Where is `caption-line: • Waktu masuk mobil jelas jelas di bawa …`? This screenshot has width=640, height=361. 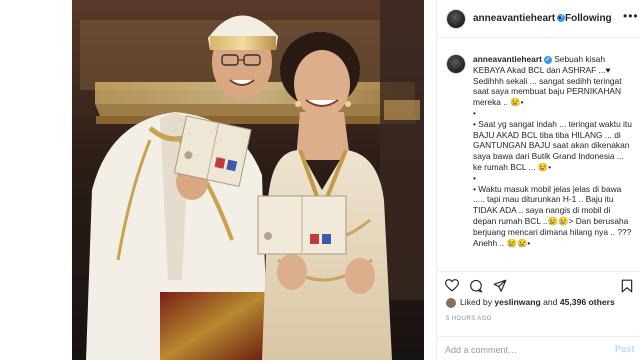 caption-line: • Waktu masuk mobil jelas jelas di bawa … is located at coordinates (552, 215).